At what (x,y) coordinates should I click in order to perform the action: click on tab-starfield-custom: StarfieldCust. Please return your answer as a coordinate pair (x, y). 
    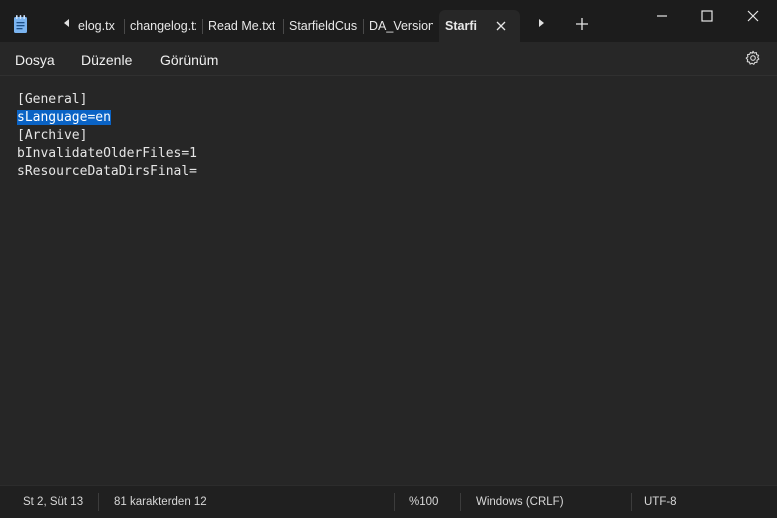
    Looking at the image, I should click on (323, 26).